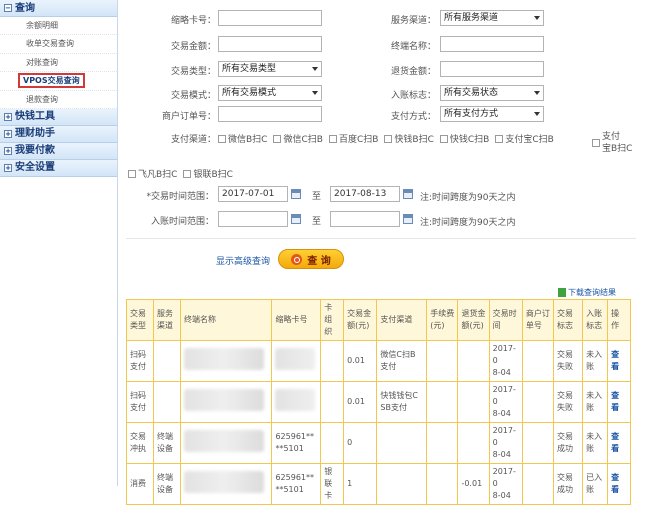  Describe the element at coordinates (58, 44) in the screenshot. I see `sidebar-item-acquiring: 收单交易查询` at that location.